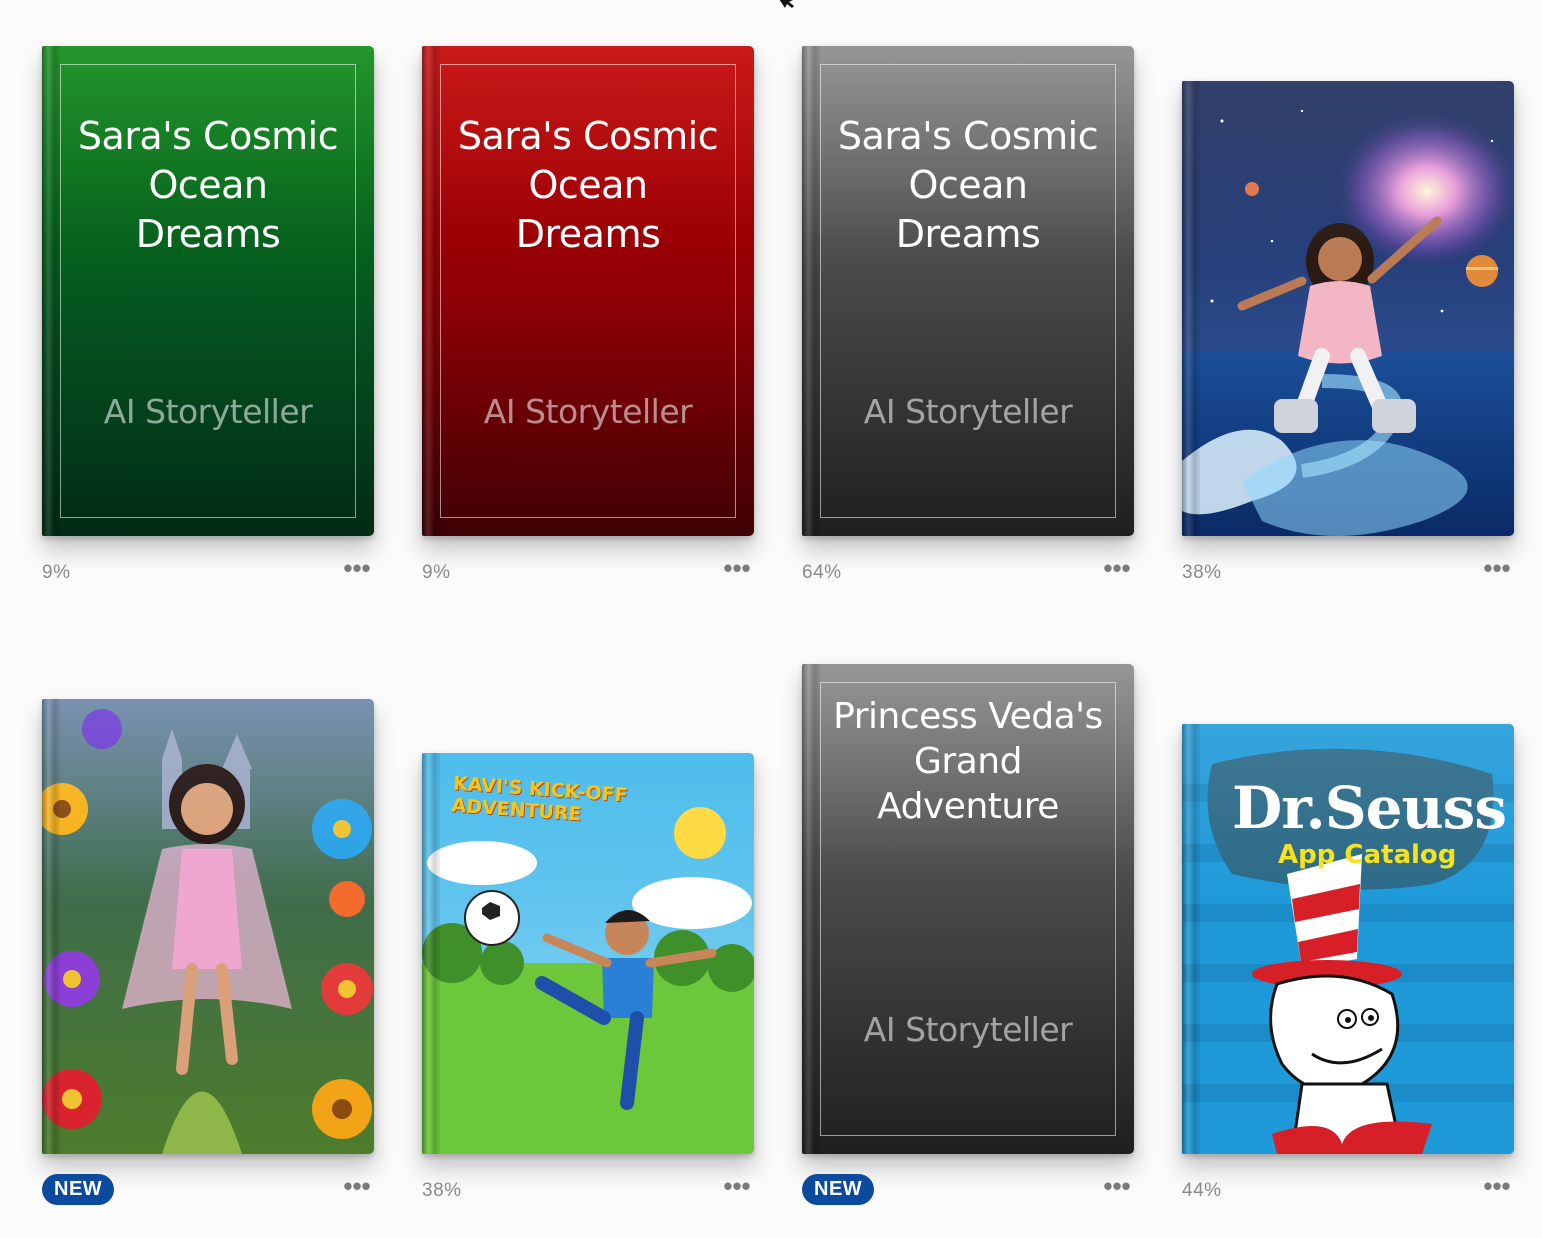  What do you see at coordinates (786, 4) in the screenshot?
I see `mouse-cursor-icon` at bounding box center [786, 4].